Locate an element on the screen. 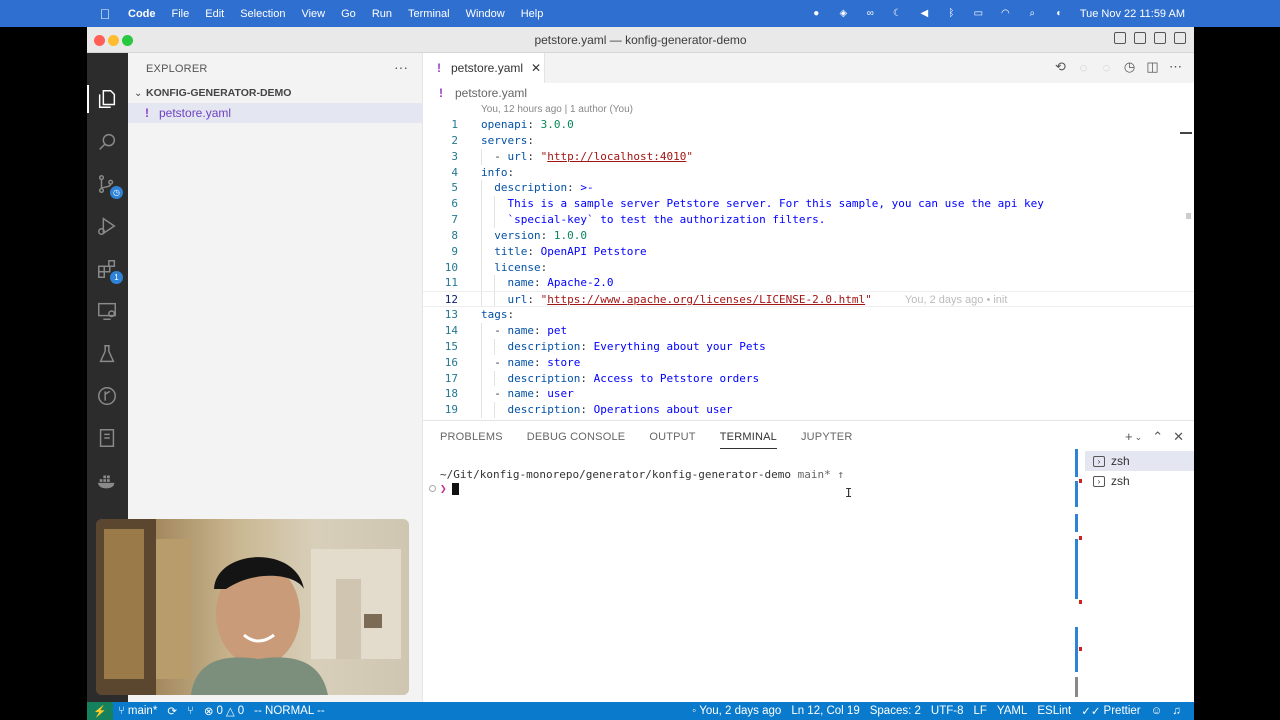 This screenshot has width=1280, height=720. terminal-scrollbar is located at coordinates (1078, 574).